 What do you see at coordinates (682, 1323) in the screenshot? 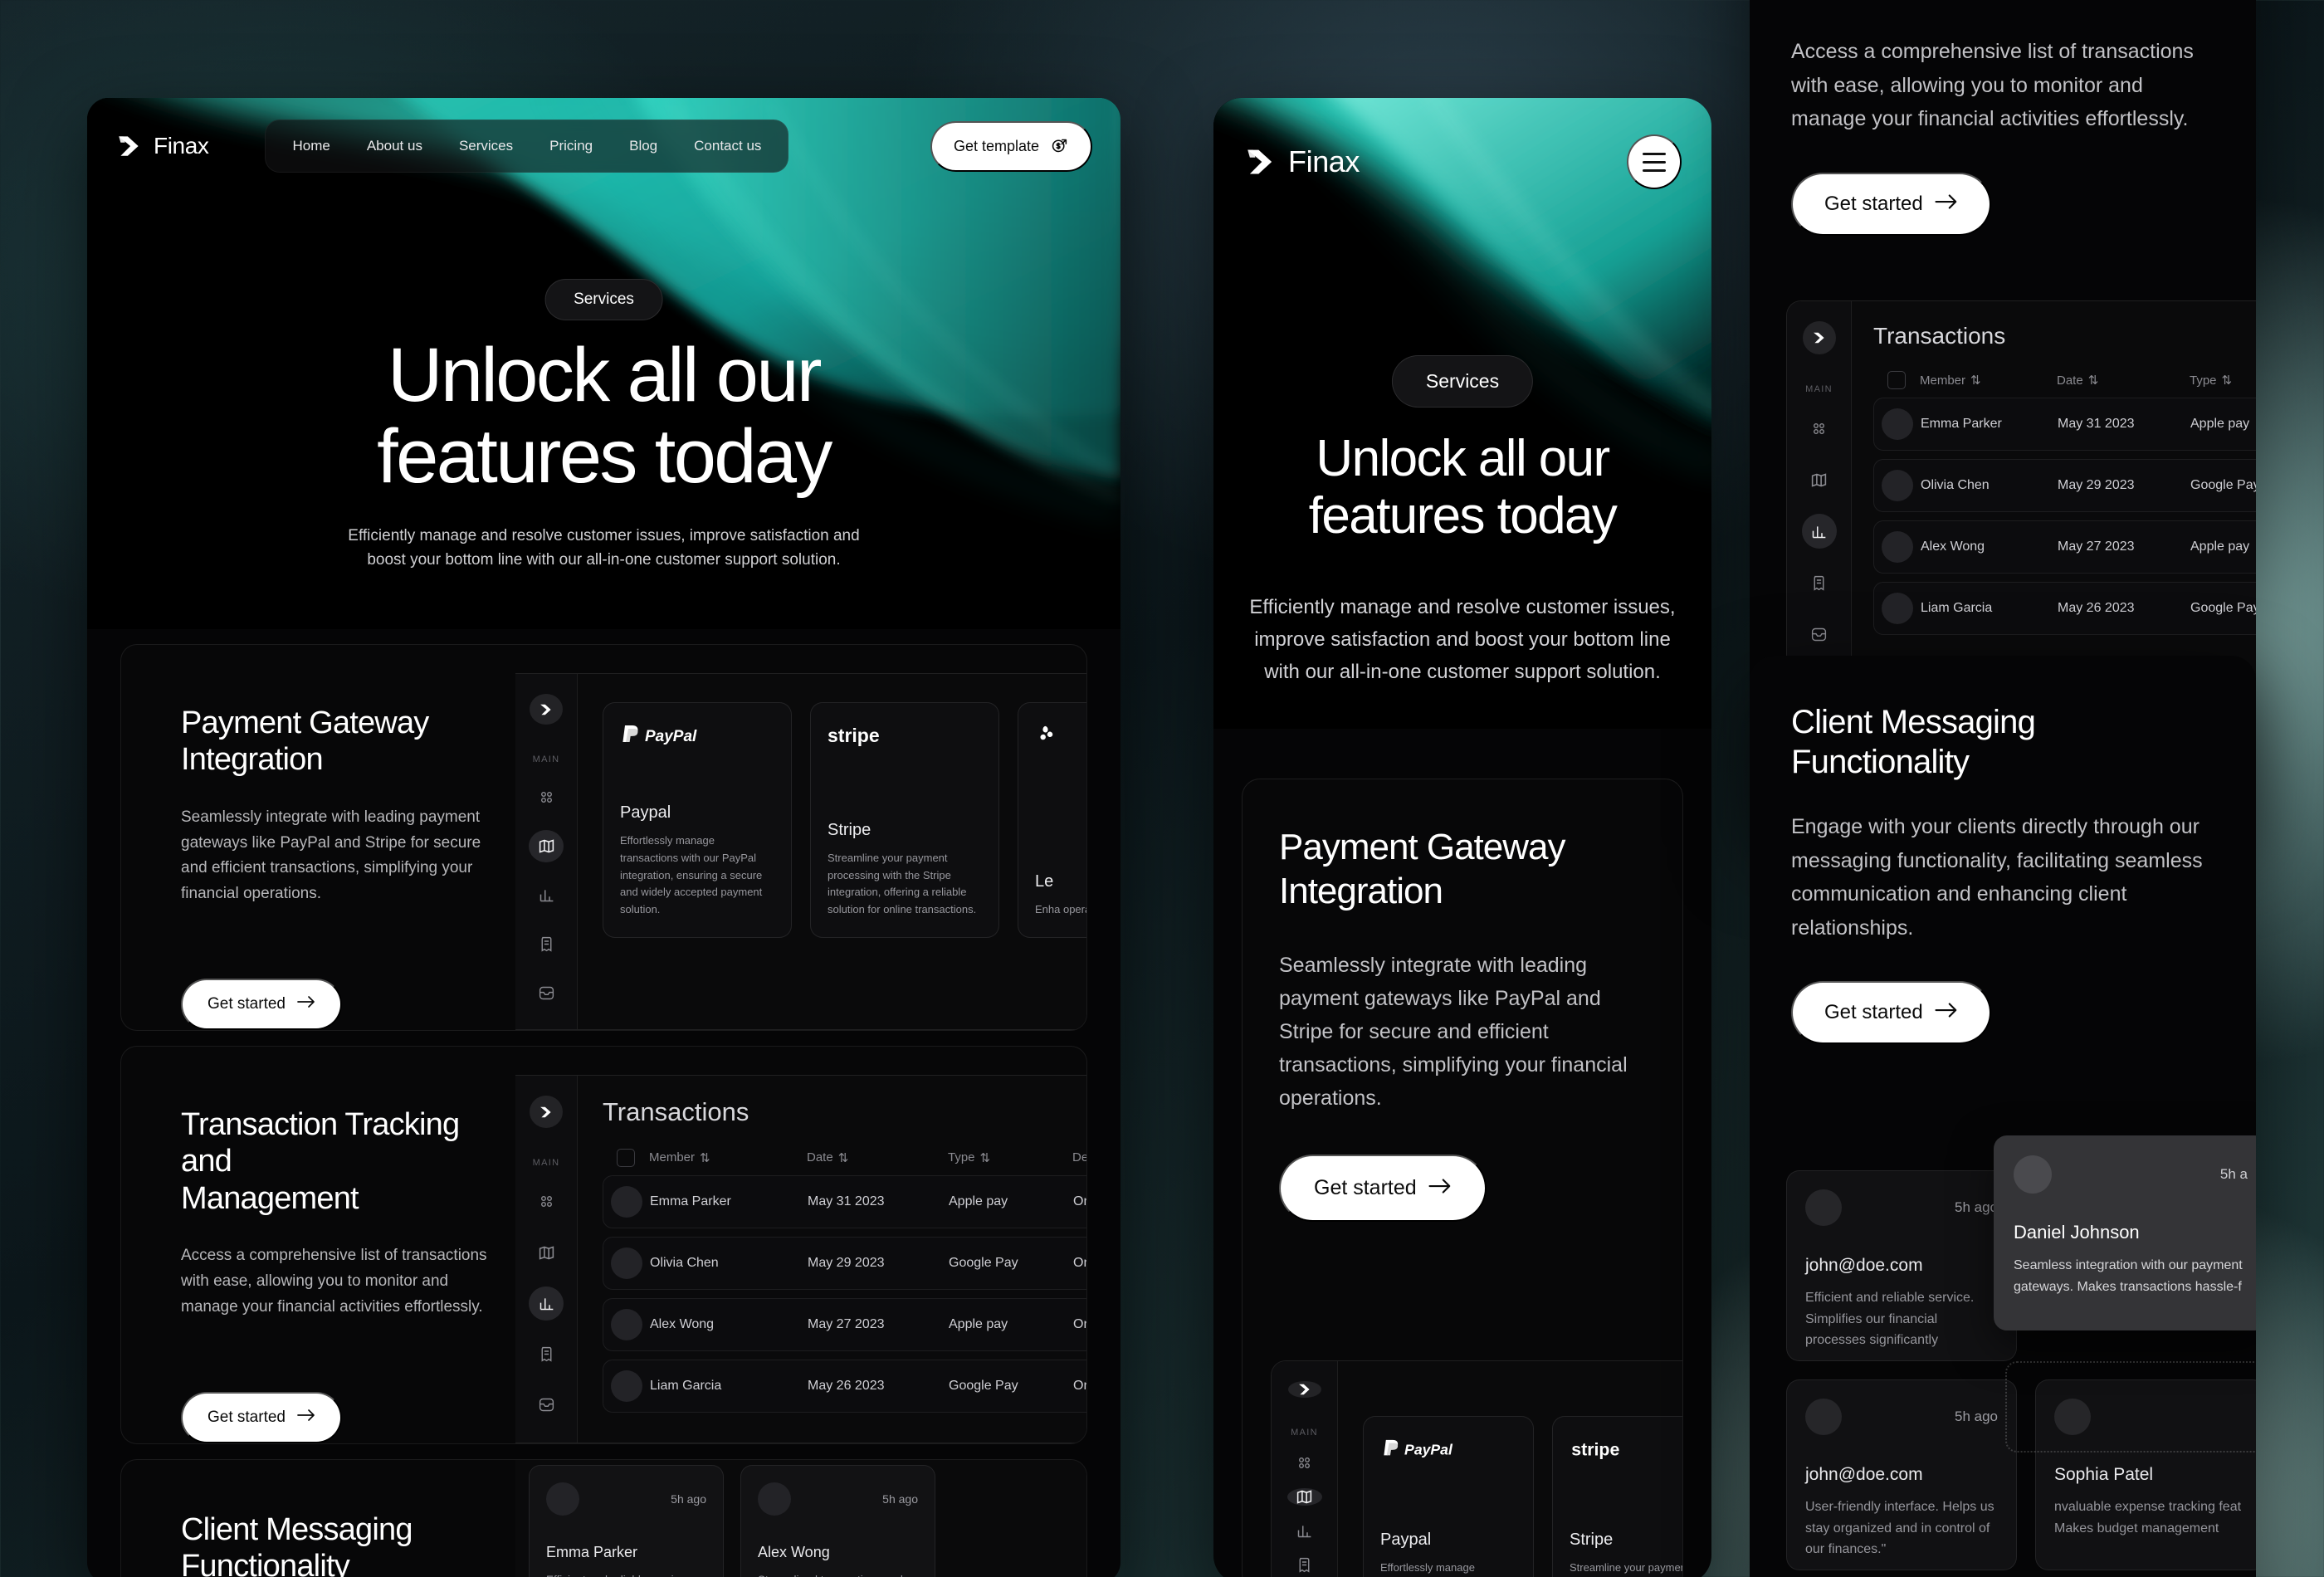
I see `cell-member: Alex Wong` at bounding box center [682, 1323].